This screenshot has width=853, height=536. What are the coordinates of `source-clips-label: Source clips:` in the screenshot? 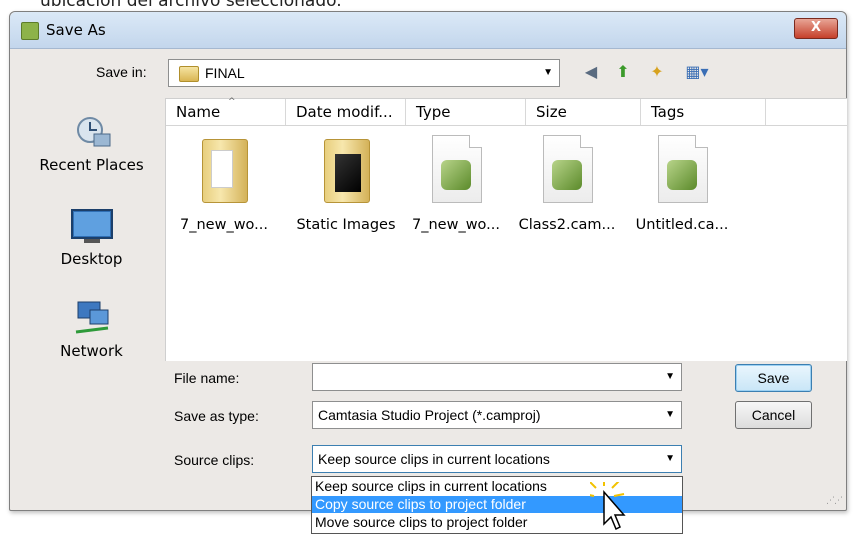 It's located at (214, 460).